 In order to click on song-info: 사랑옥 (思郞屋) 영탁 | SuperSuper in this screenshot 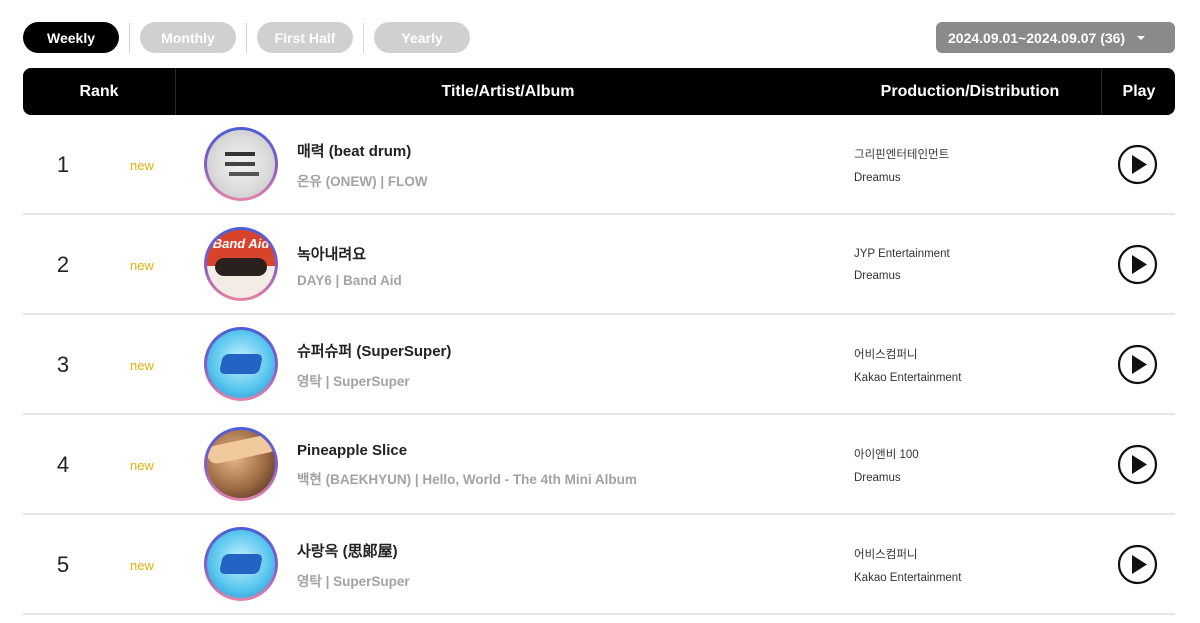, I will do `click(353, 565)`.